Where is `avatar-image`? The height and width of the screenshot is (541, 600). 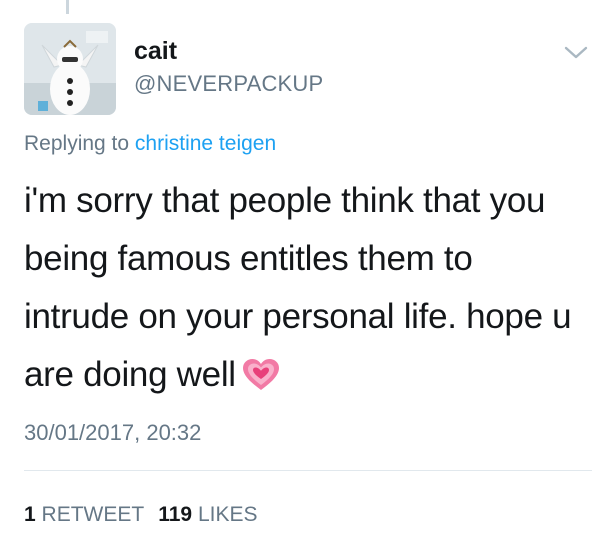
avatar-image is located at coordinates (70, 69).